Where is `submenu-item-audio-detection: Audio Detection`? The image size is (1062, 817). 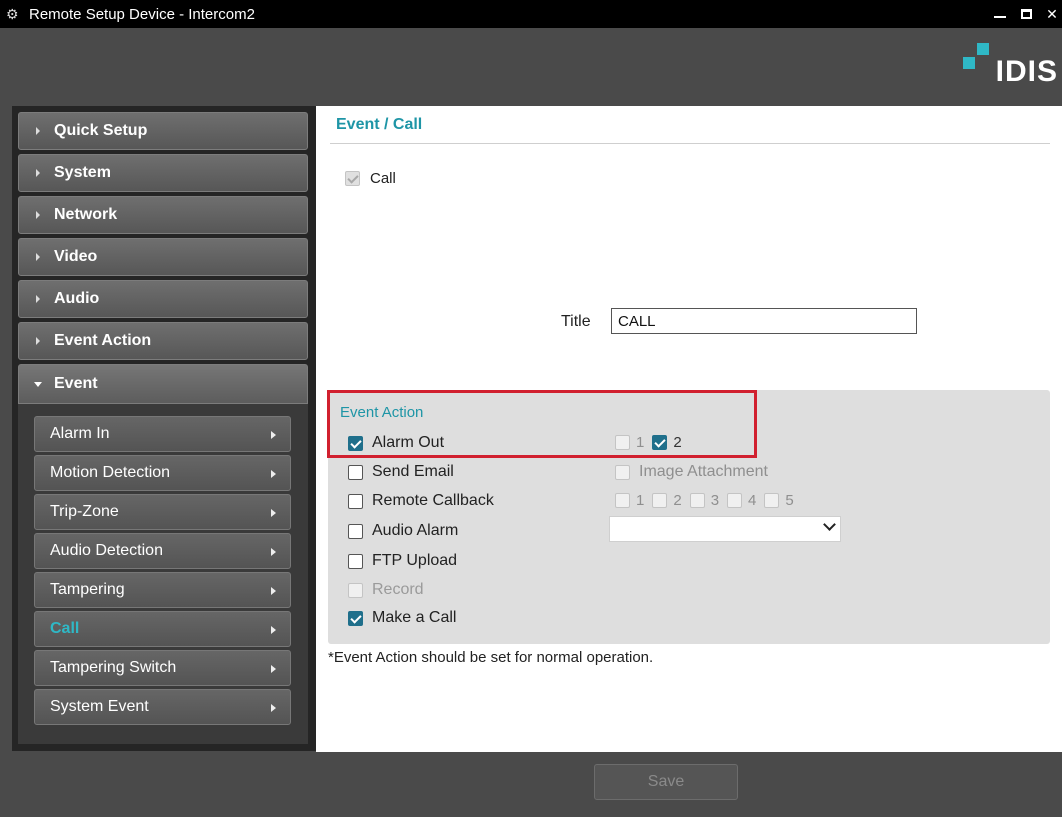 submenu-item-audio-detection: Audio Detection is located at coordinates (162, 551).